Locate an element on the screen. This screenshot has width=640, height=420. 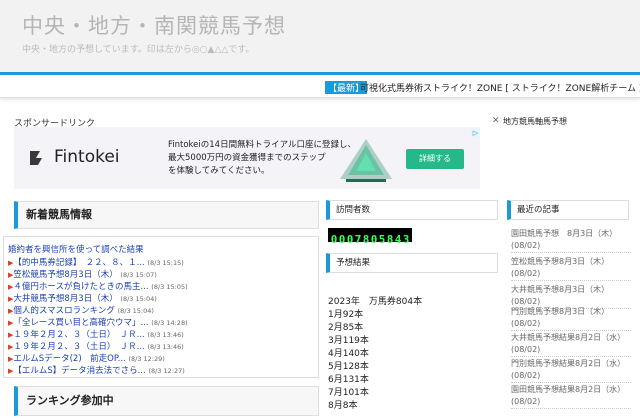
close-icon: ✕ is located at coordinates (496, 121).